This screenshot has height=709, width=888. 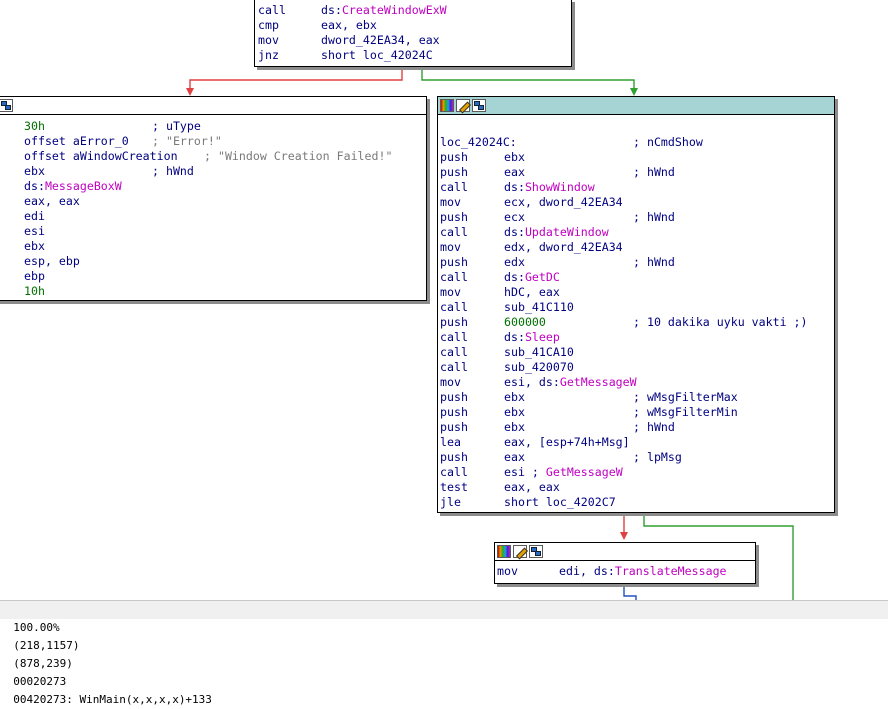 I want to click on operand: short loc_4202C7, so click(x=560, y=502).